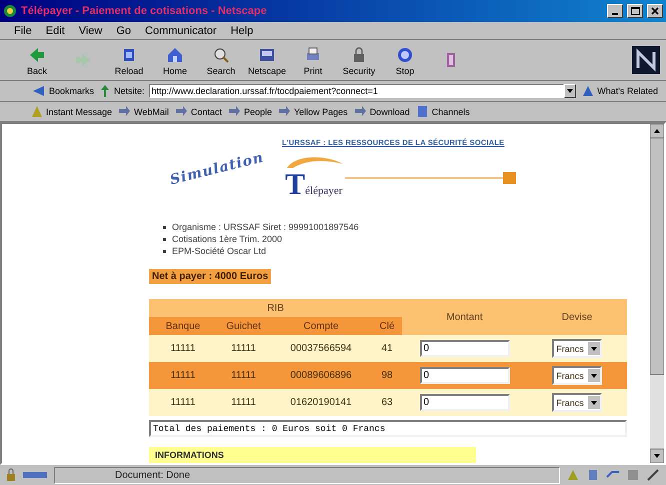 Image resolution: width=666 pixels, height=485 pixels. I want to click on bookmark-link: Instant Message, so click(71, 111).